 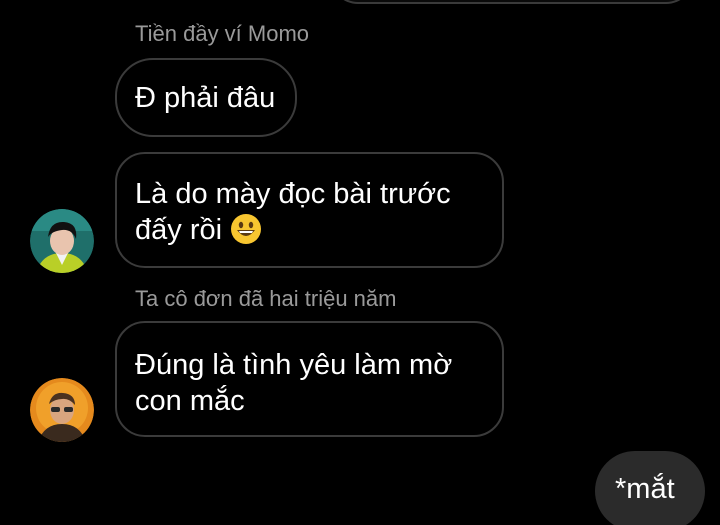 I want to click on message-text: Đ phải đâu, so click(x=205, y=98).